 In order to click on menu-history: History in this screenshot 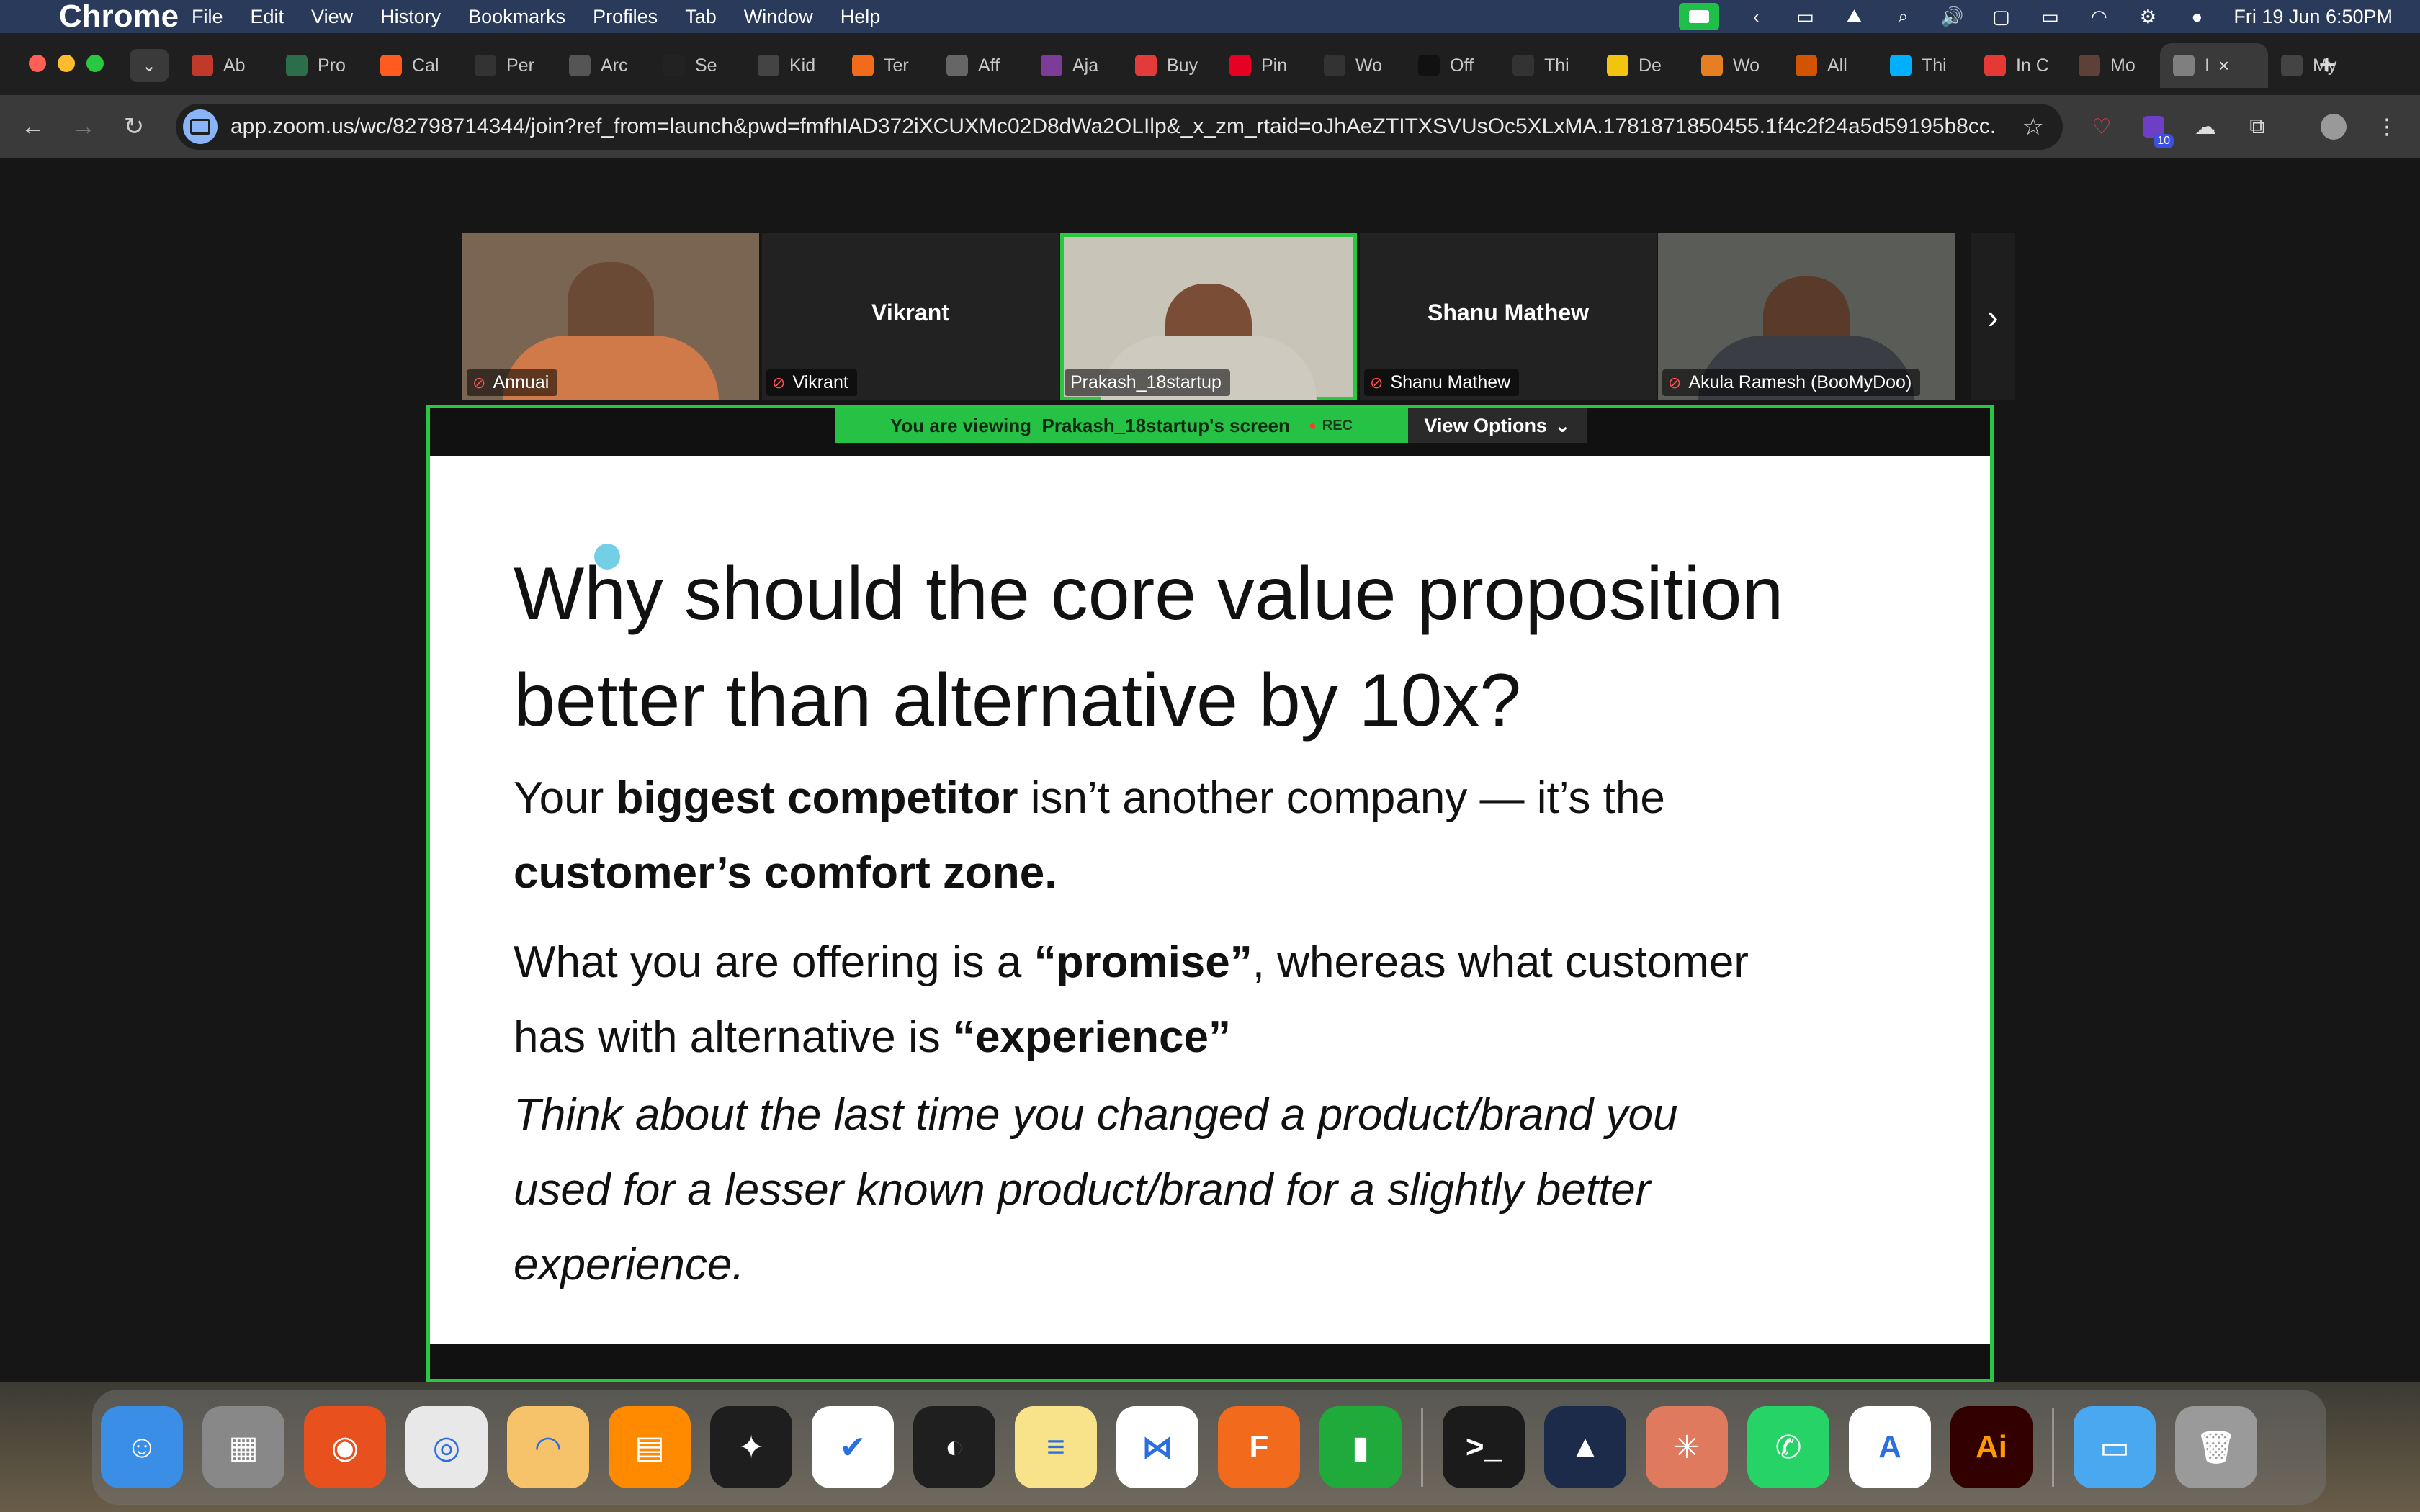, I will do `click(410, 17)`.